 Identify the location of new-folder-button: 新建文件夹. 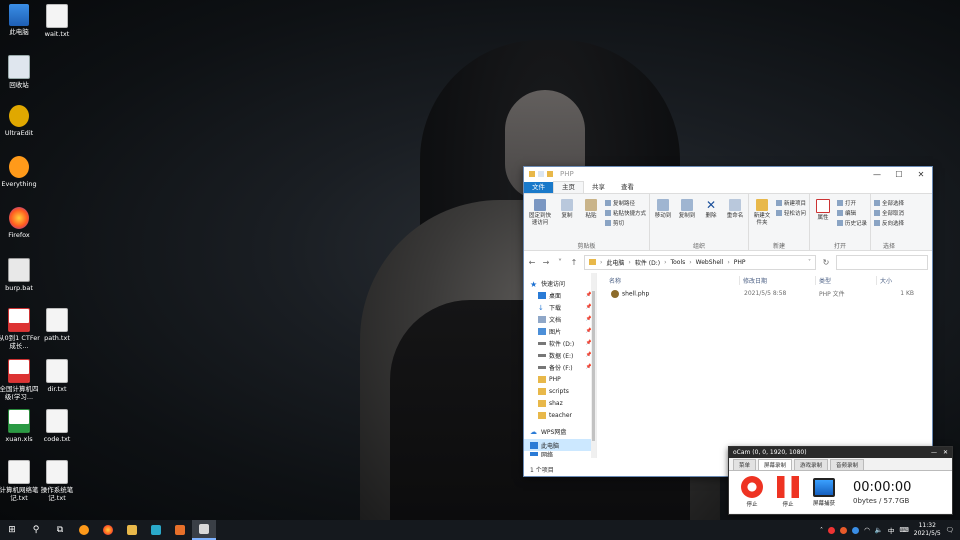
(762, 218).